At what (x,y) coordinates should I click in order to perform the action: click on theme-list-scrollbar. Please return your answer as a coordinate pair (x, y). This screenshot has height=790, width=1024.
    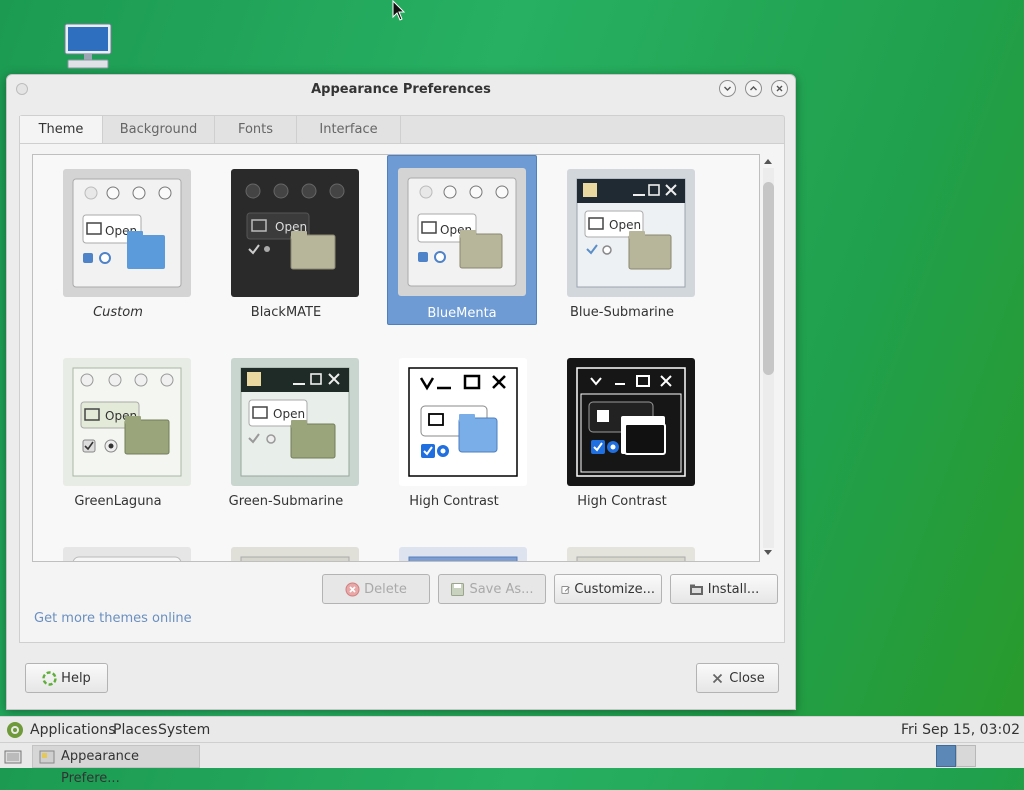
    Looking at the image, I should click on (768, 358).